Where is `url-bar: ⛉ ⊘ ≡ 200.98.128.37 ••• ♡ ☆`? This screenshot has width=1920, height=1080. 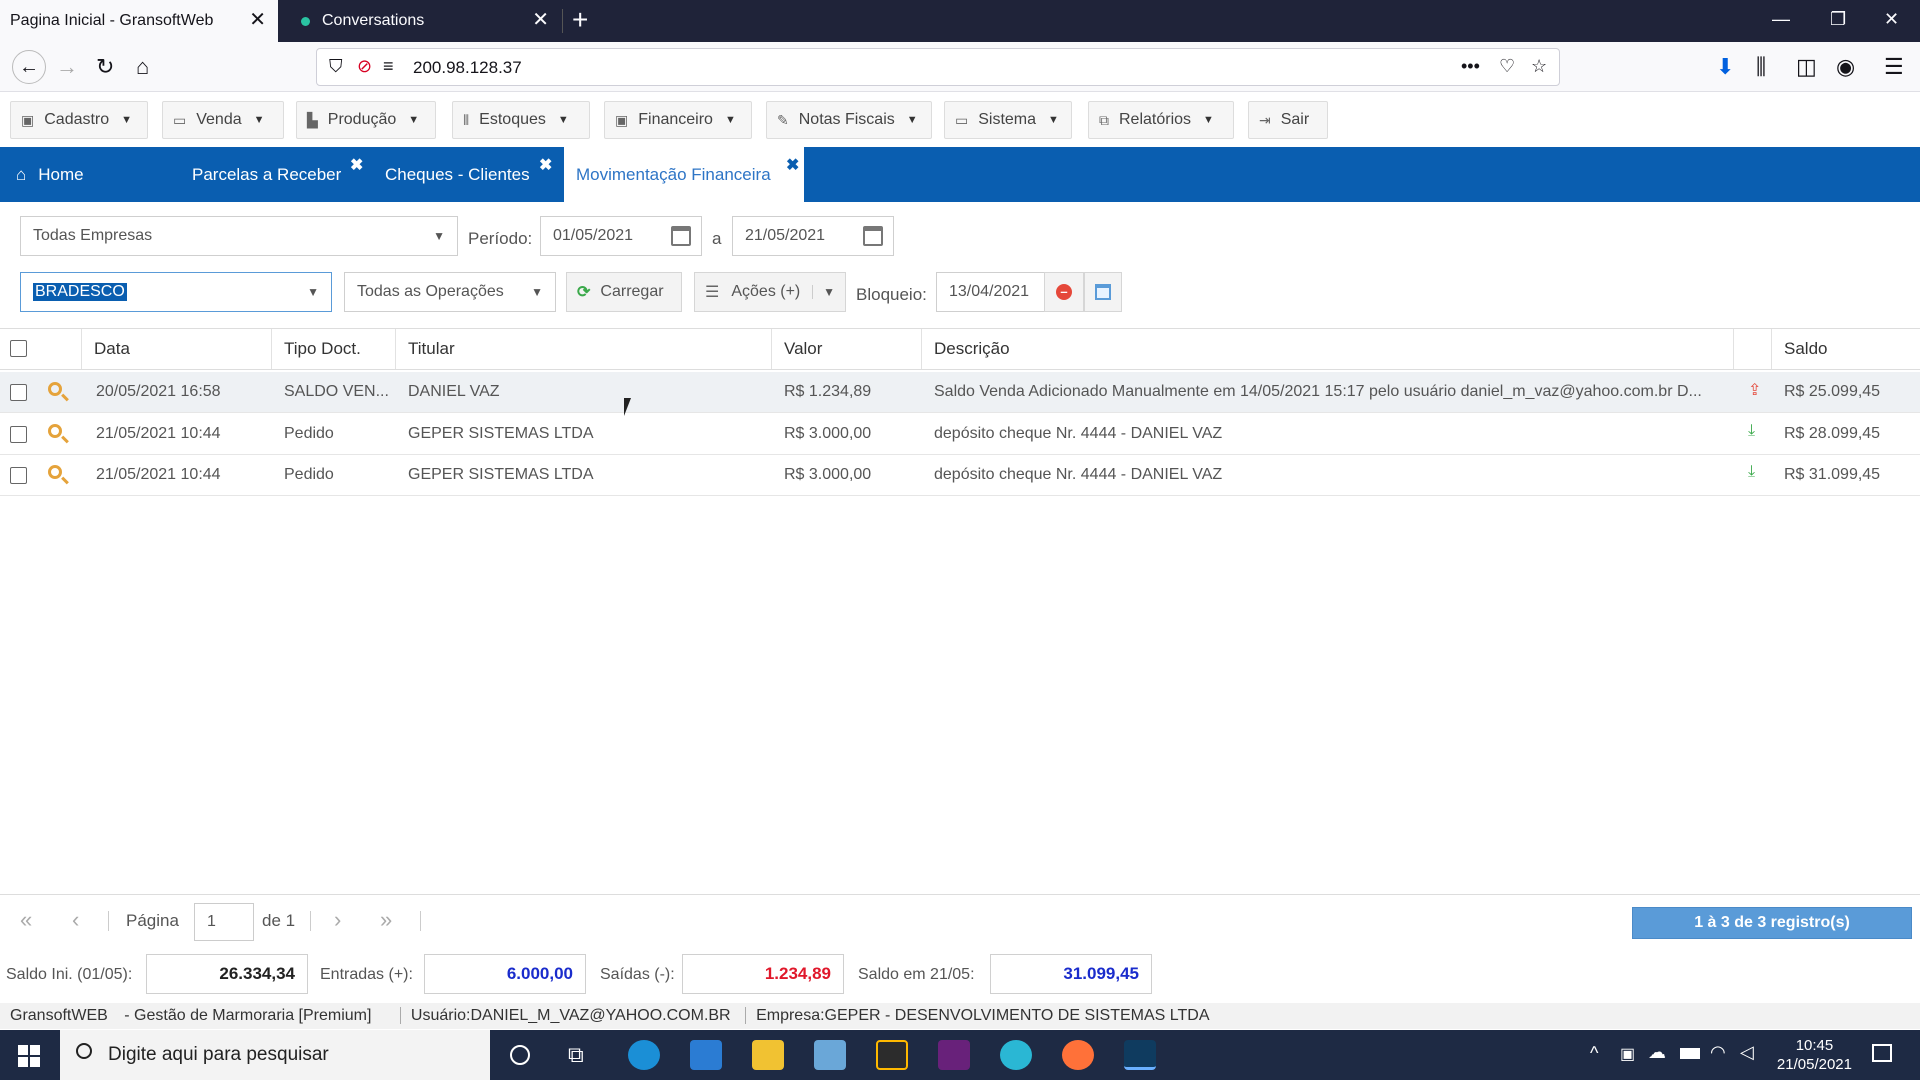
url-bar: ⛉ ⊘ ≡ 200.98.128.37 ••• ♡ ☆ is located at coordinates (938, 67).